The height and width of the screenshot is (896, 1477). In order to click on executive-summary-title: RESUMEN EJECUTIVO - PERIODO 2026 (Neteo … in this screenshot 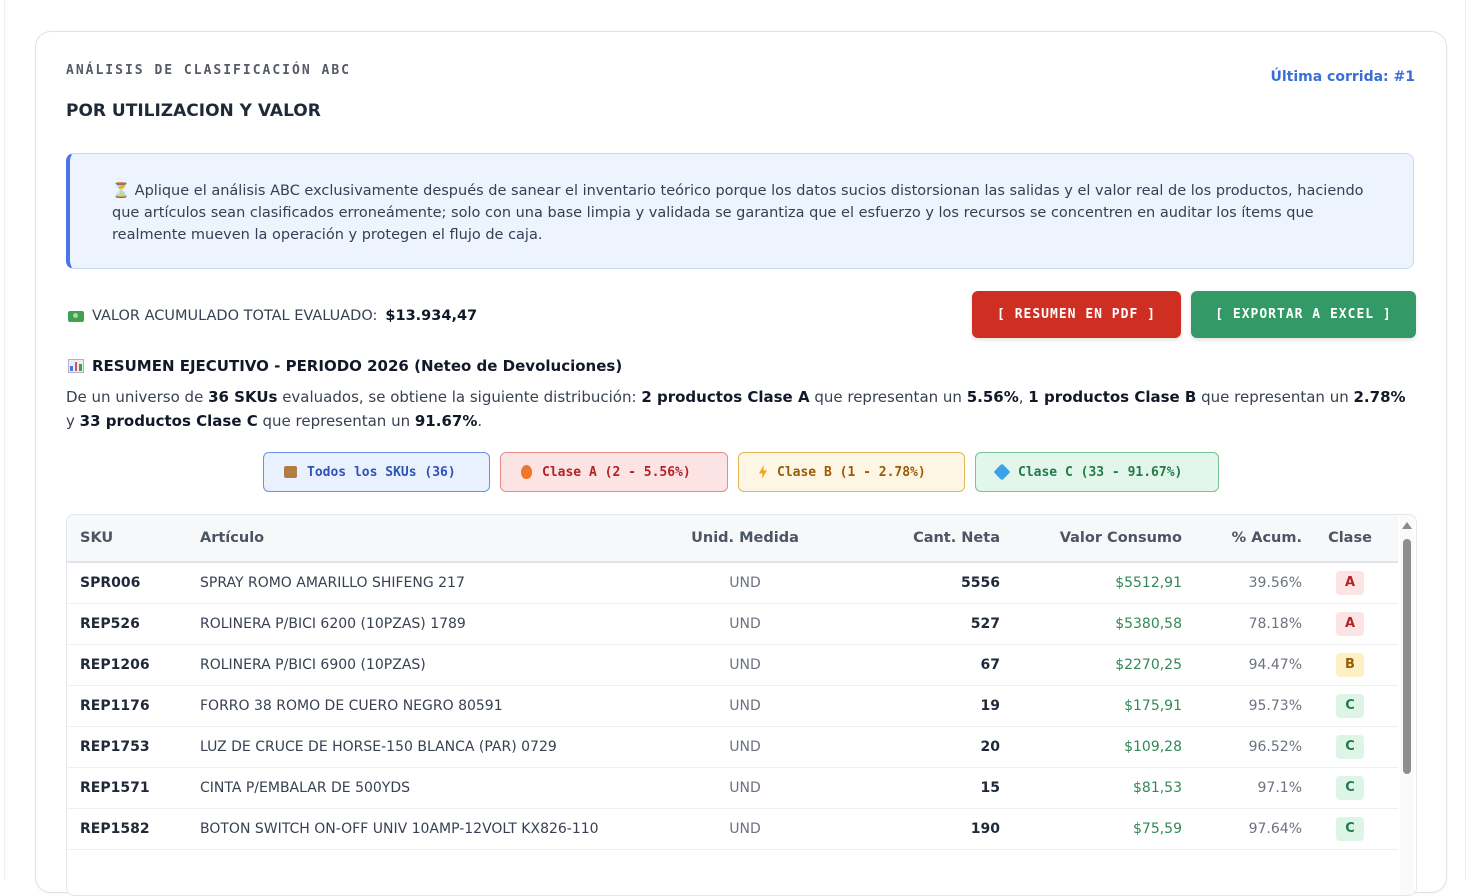, I will do `click(345, 366)`.